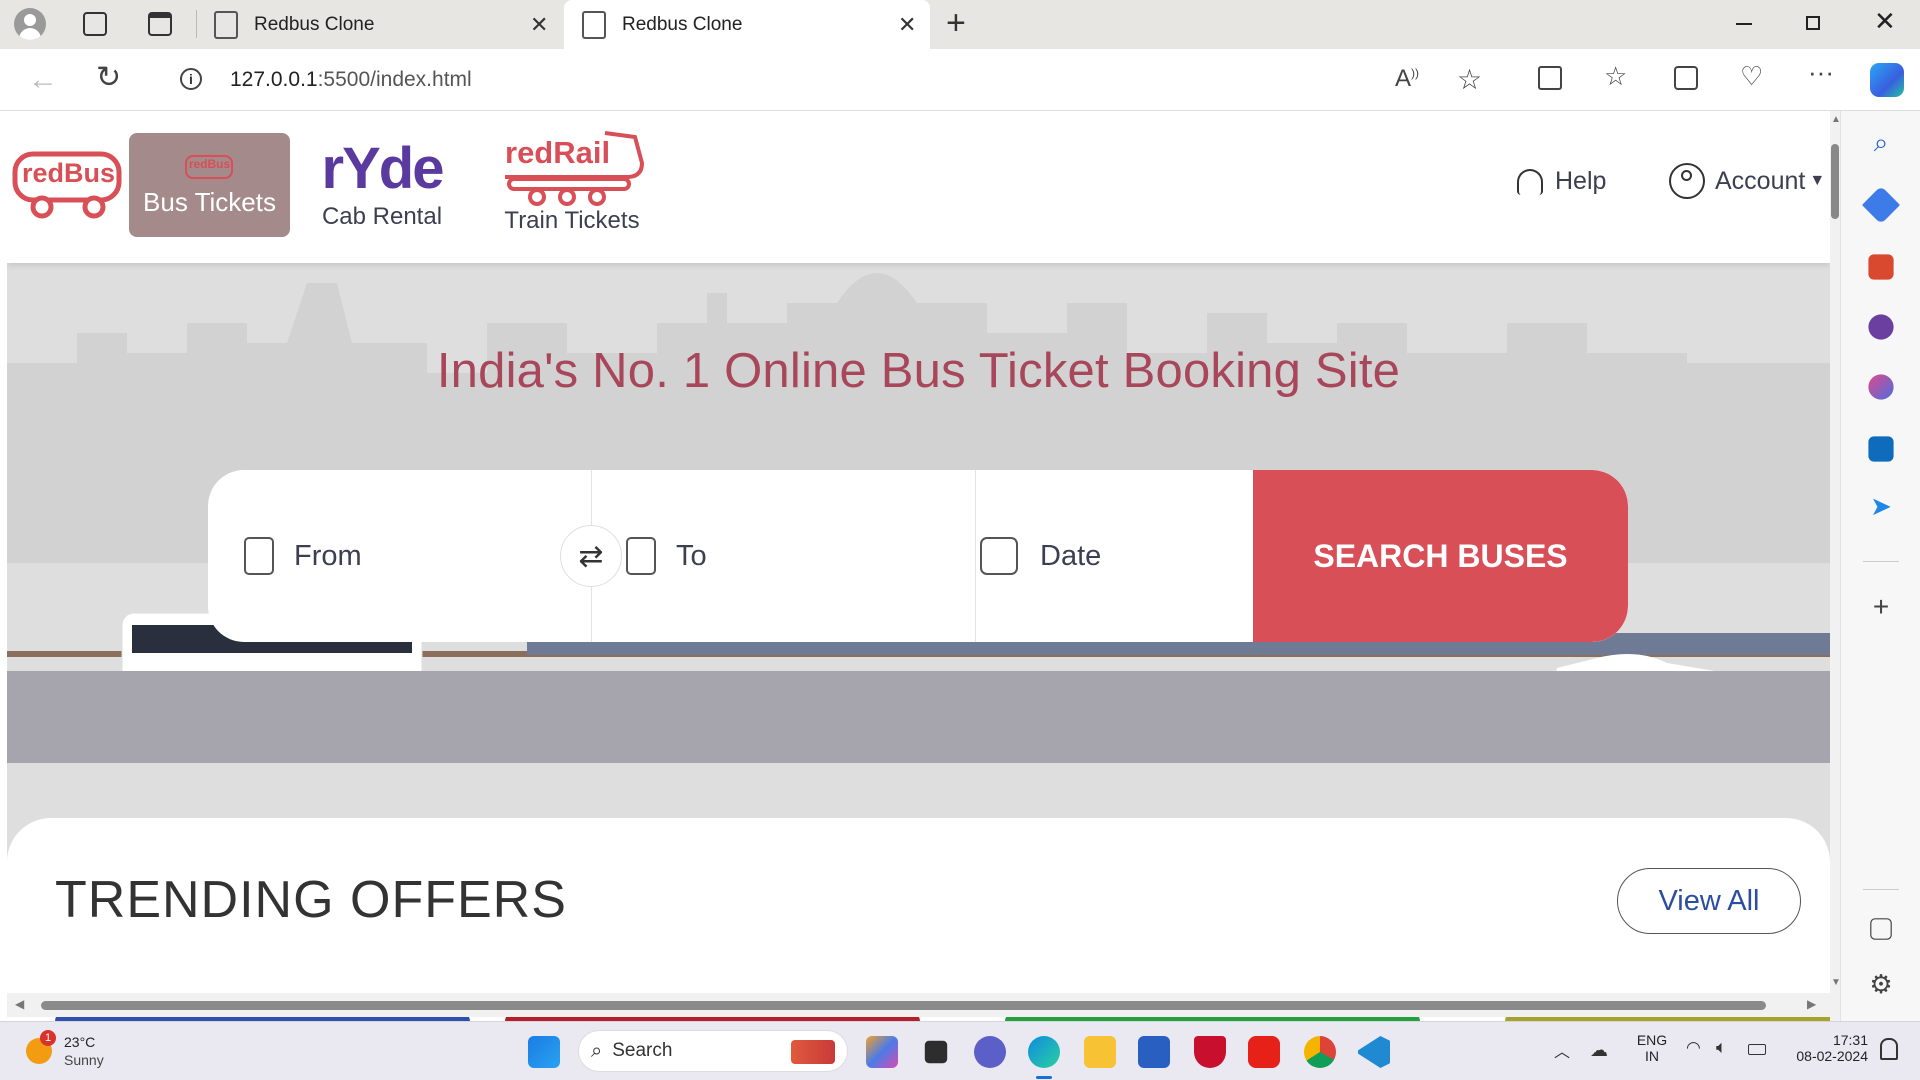 Image resolution: width=1920 pixels, height=1080 pixels. I want to click on to-field: To, so click(796, 556).